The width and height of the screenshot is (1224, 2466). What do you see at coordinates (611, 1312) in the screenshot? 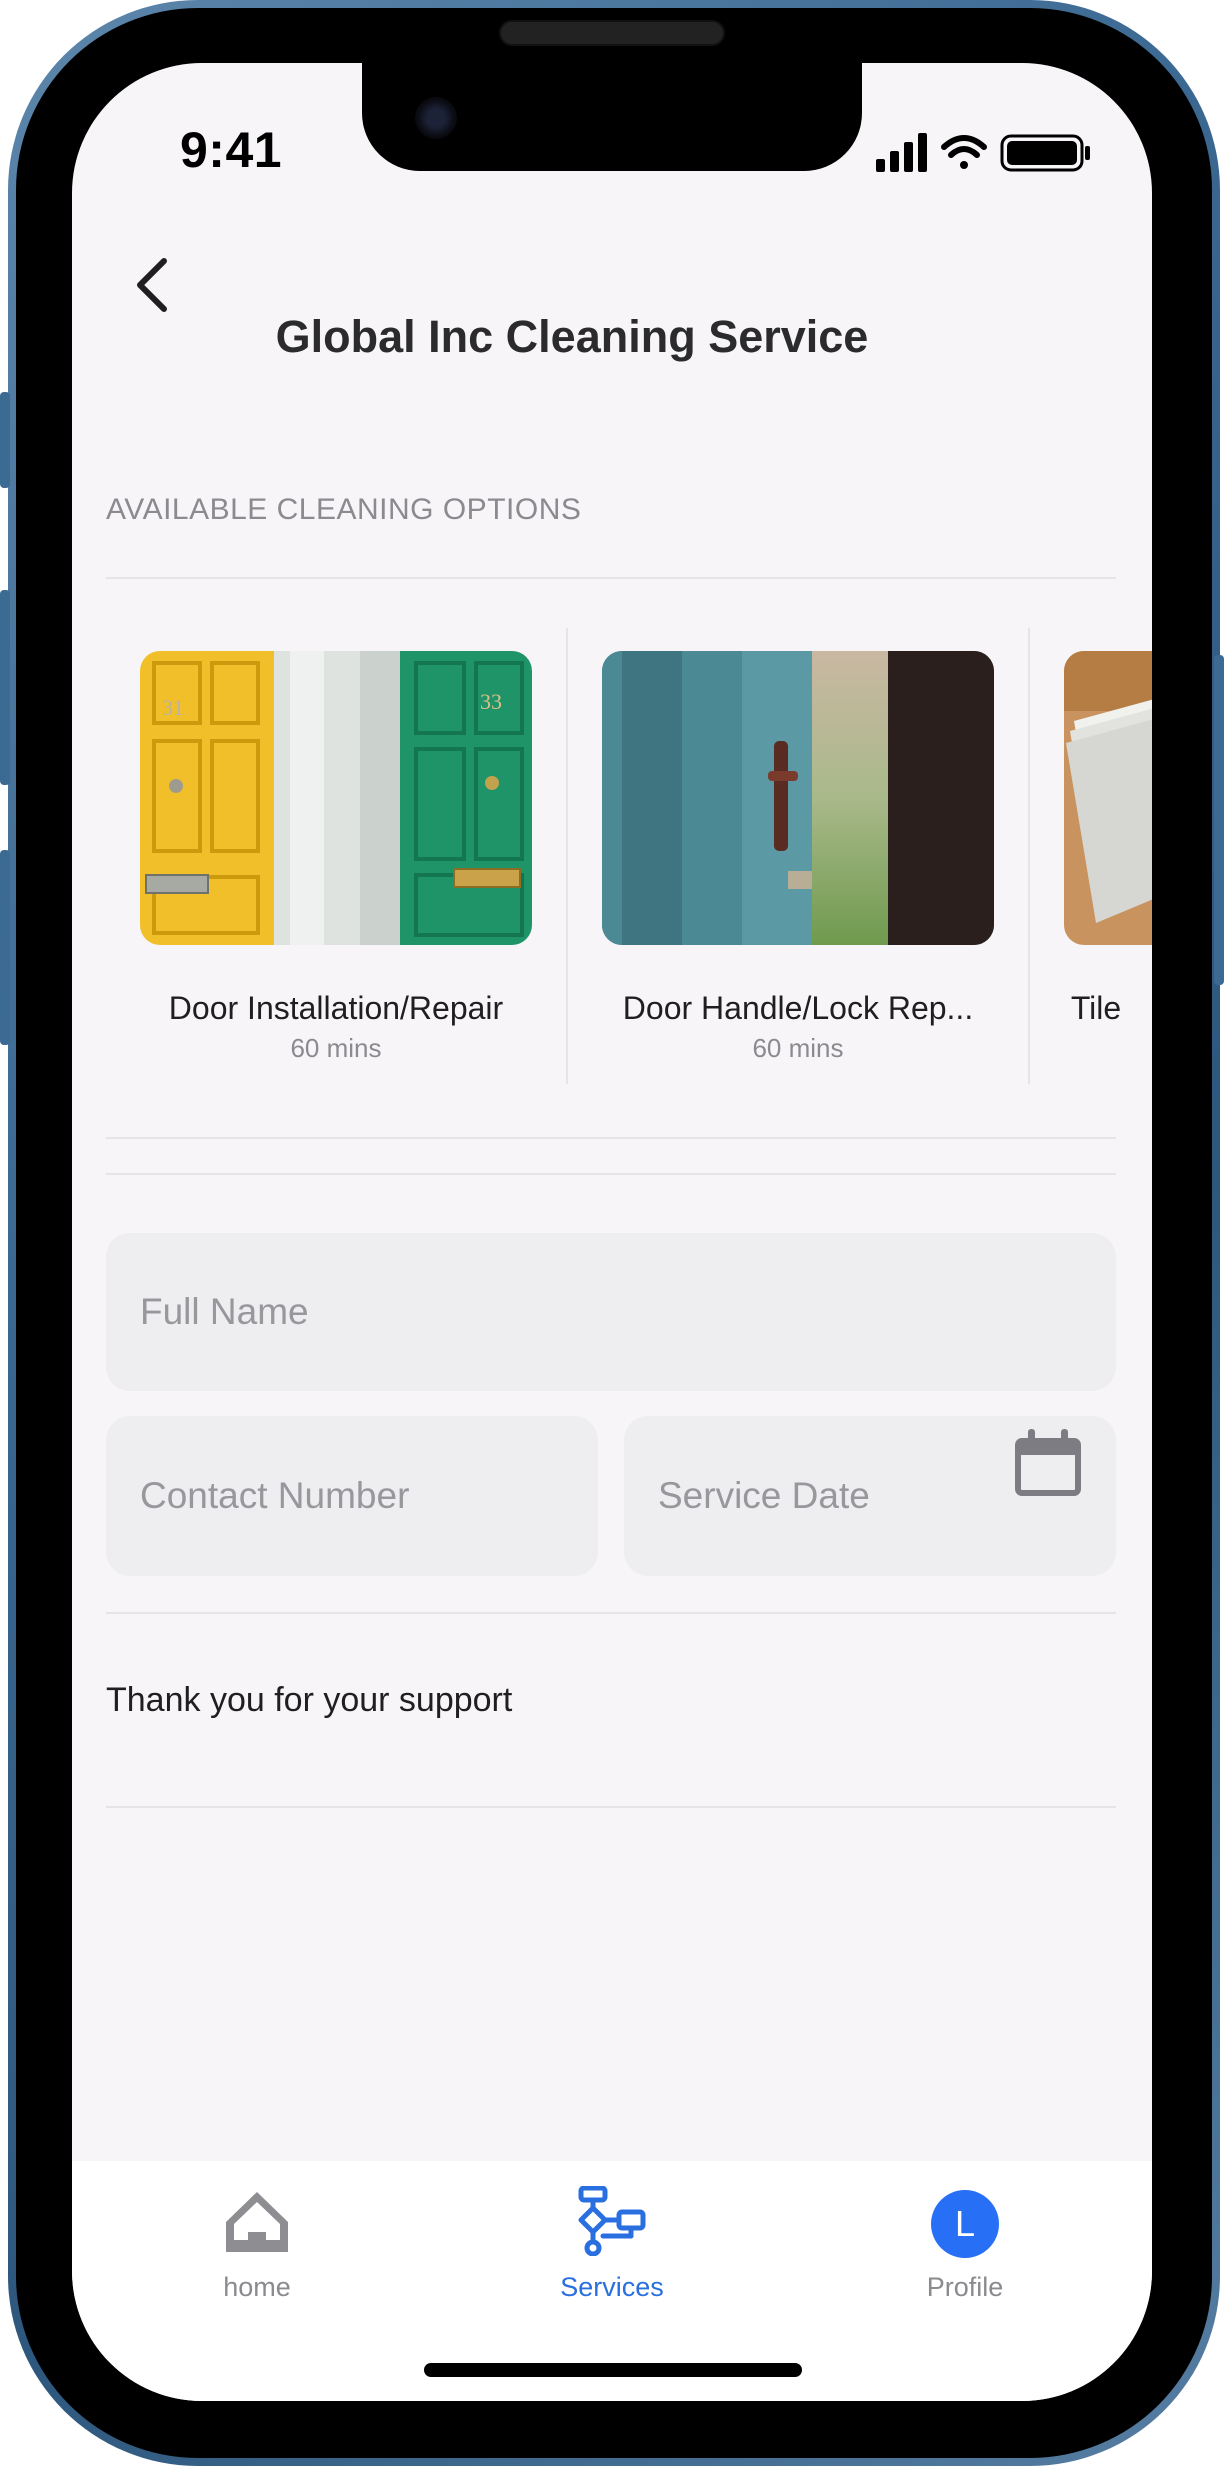
I see `full-name-input` at bounding box center [611, 1312].